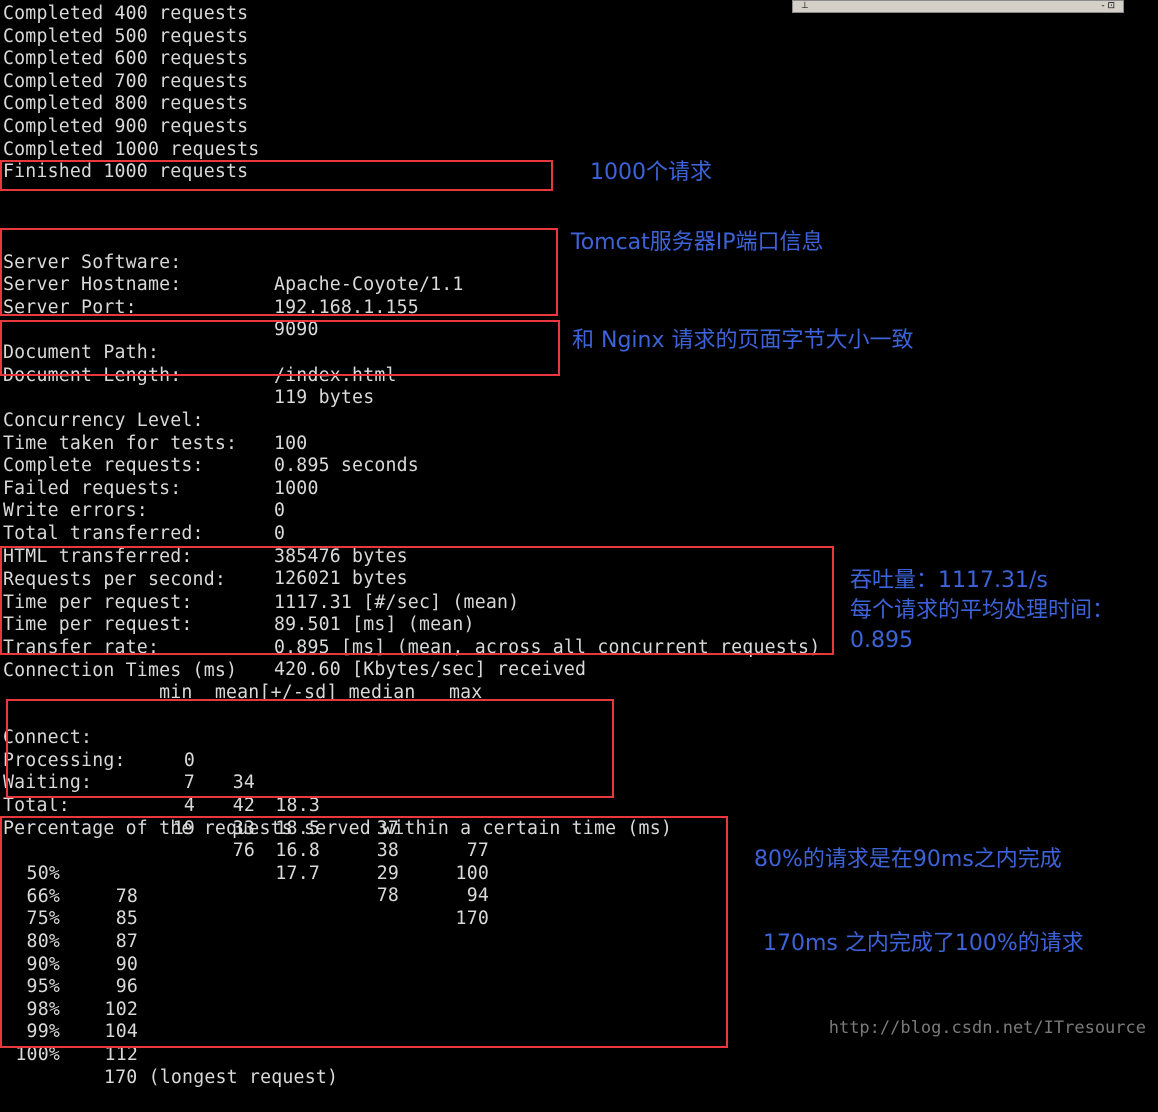 This screenshot has width=1158, height=1112. What do you see at coordinates (126, 59) in the screenshot?
I see `progress-line: Completed 600 requests` at bounding box center [126, 59].